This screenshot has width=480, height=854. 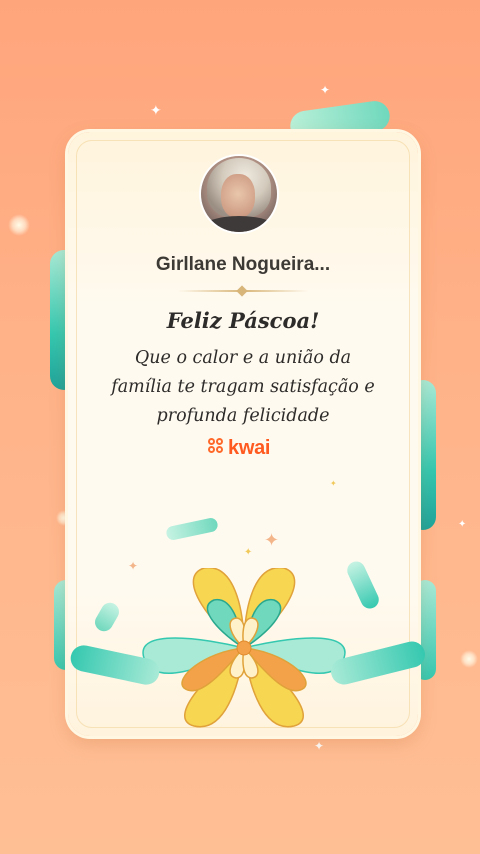 What do you see at coordinates (239, 224) in the screenshot?
I see `avatar-shoulder` at bounding box center [239, 224].